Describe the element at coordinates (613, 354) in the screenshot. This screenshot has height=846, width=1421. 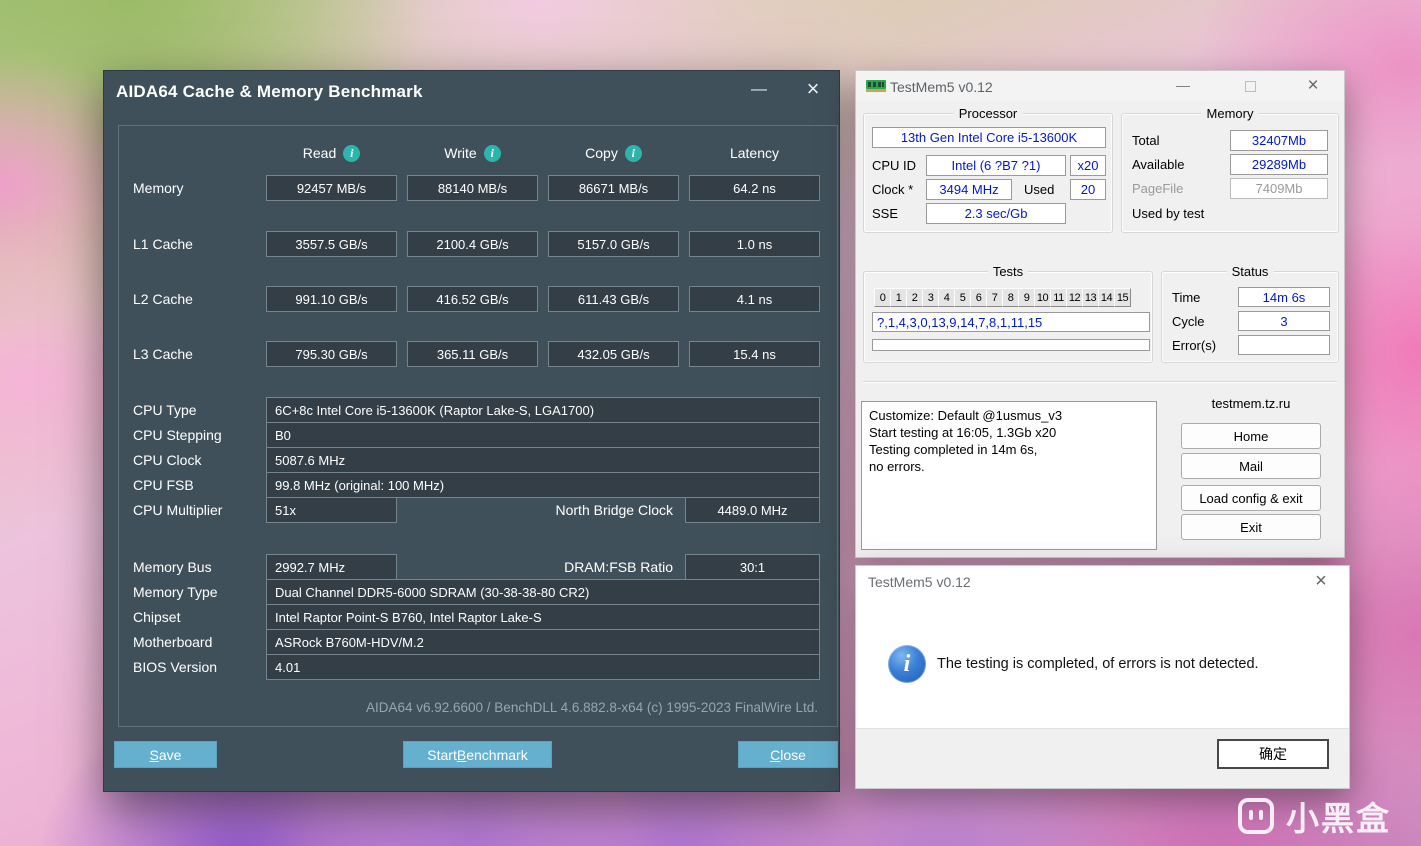
I see `l3-copy-value: 432.05 GB/s` at that location.